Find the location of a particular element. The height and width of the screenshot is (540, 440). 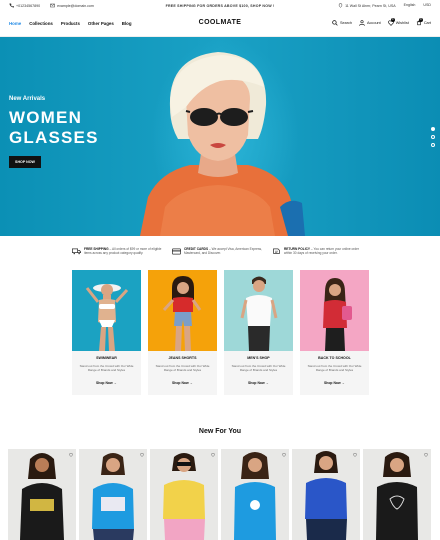

slider-dots is located at coordinates (433, 137).